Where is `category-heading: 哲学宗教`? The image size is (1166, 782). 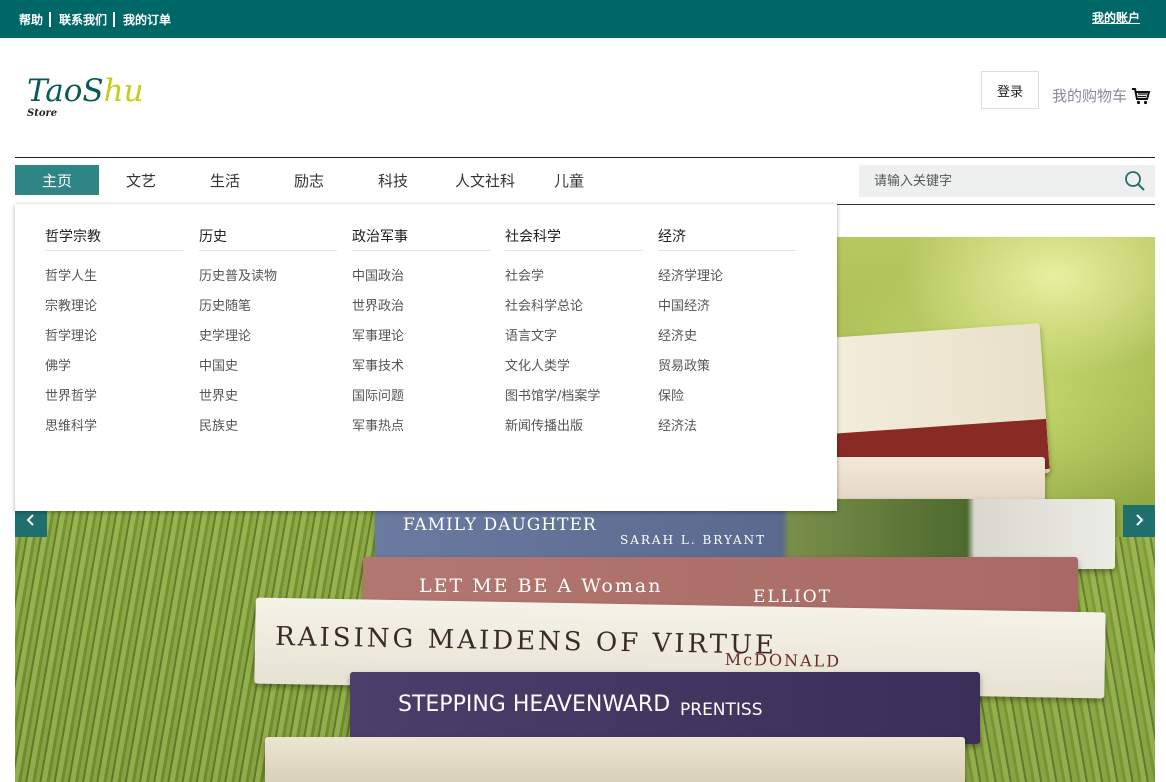
category-heading: 哲学宗教 is located at coordinates (114, 238).